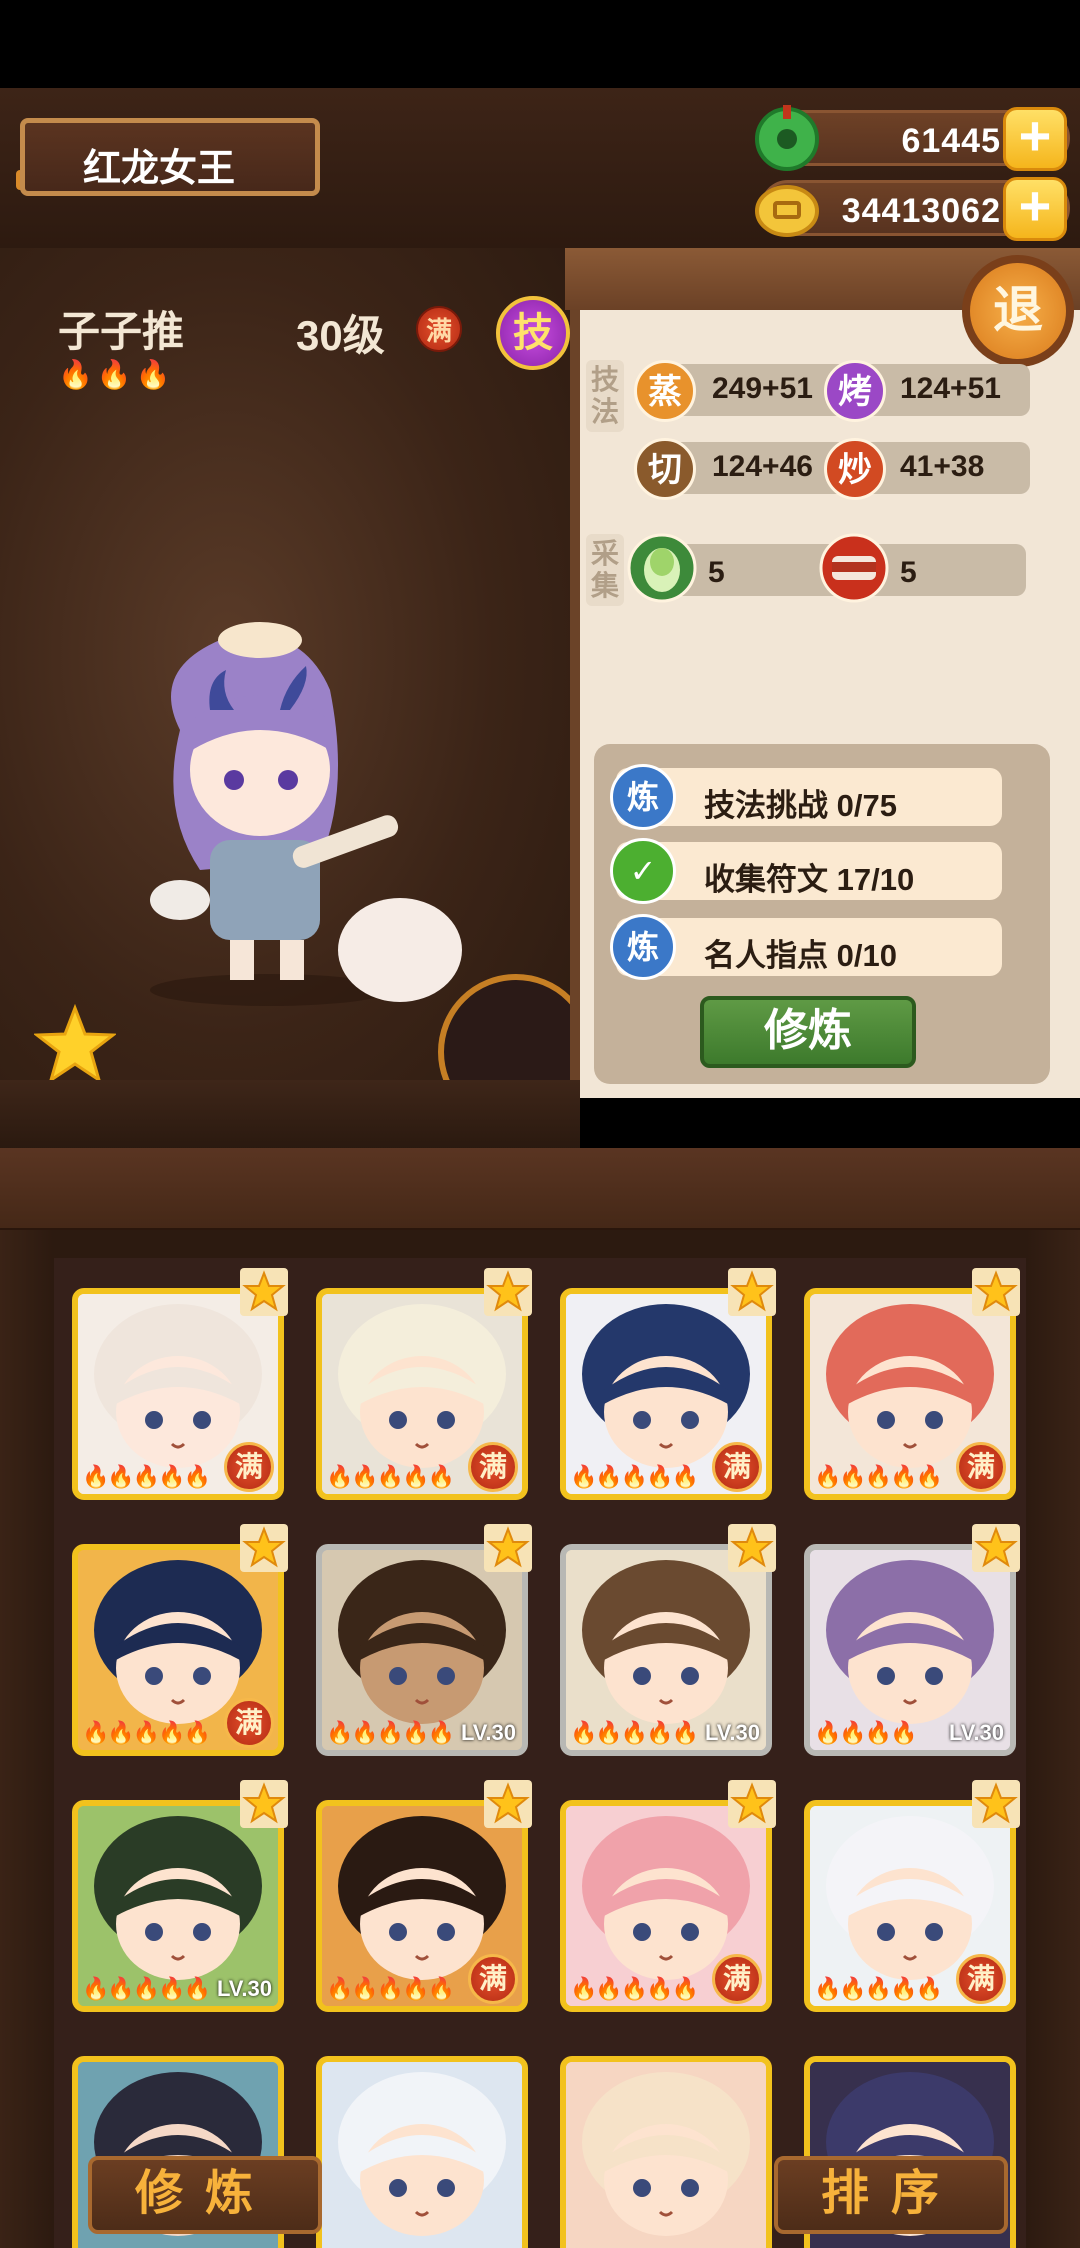  Describe the element at coordinates (533, 333) in the screenshot. I see `skill-button: 技` at that location.